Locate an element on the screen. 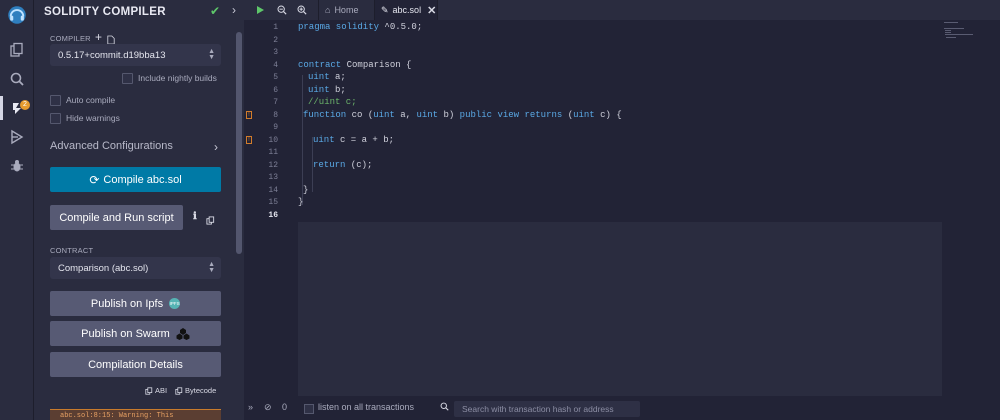 This screenshot has height=420, width=1000. tab-abc-sol-label: abc.sol is located at coordinates (407, 10).